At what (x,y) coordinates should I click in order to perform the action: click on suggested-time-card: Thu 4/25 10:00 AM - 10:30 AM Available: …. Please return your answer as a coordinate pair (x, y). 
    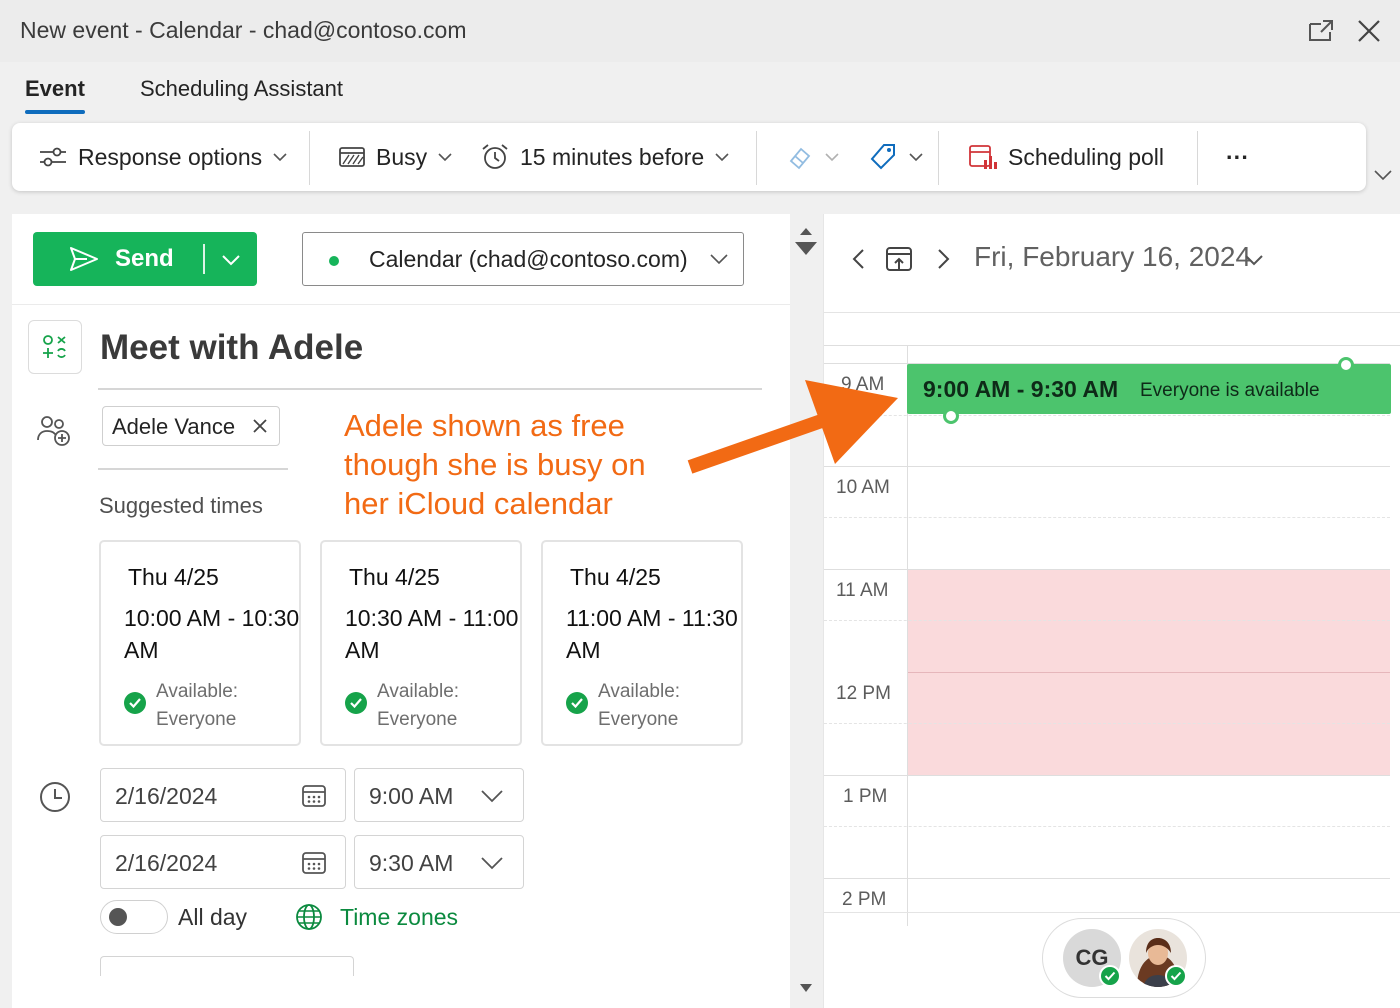
    Looking at the image, I should click on (200, 643).